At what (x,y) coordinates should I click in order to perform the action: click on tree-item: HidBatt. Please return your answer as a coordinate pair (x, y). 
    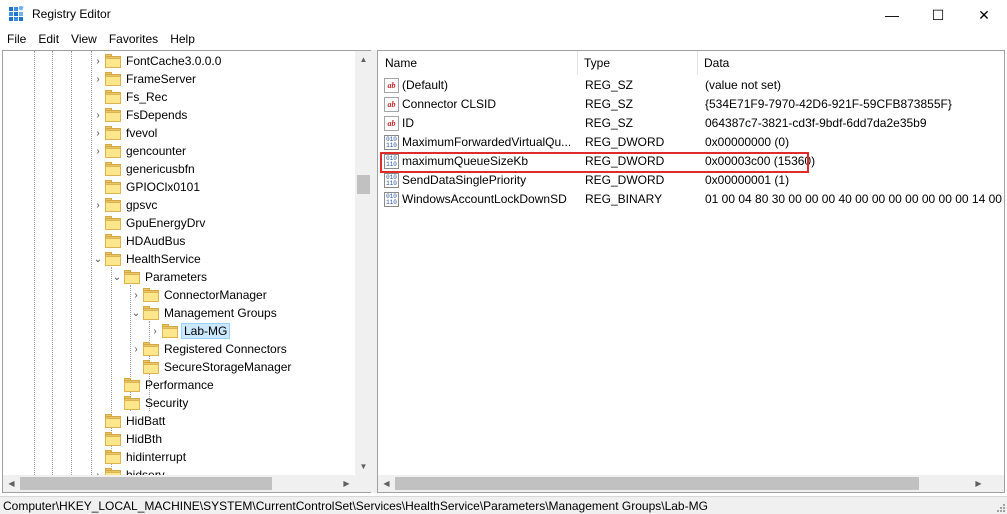
    Looking at the image, I should click on (129, 421).